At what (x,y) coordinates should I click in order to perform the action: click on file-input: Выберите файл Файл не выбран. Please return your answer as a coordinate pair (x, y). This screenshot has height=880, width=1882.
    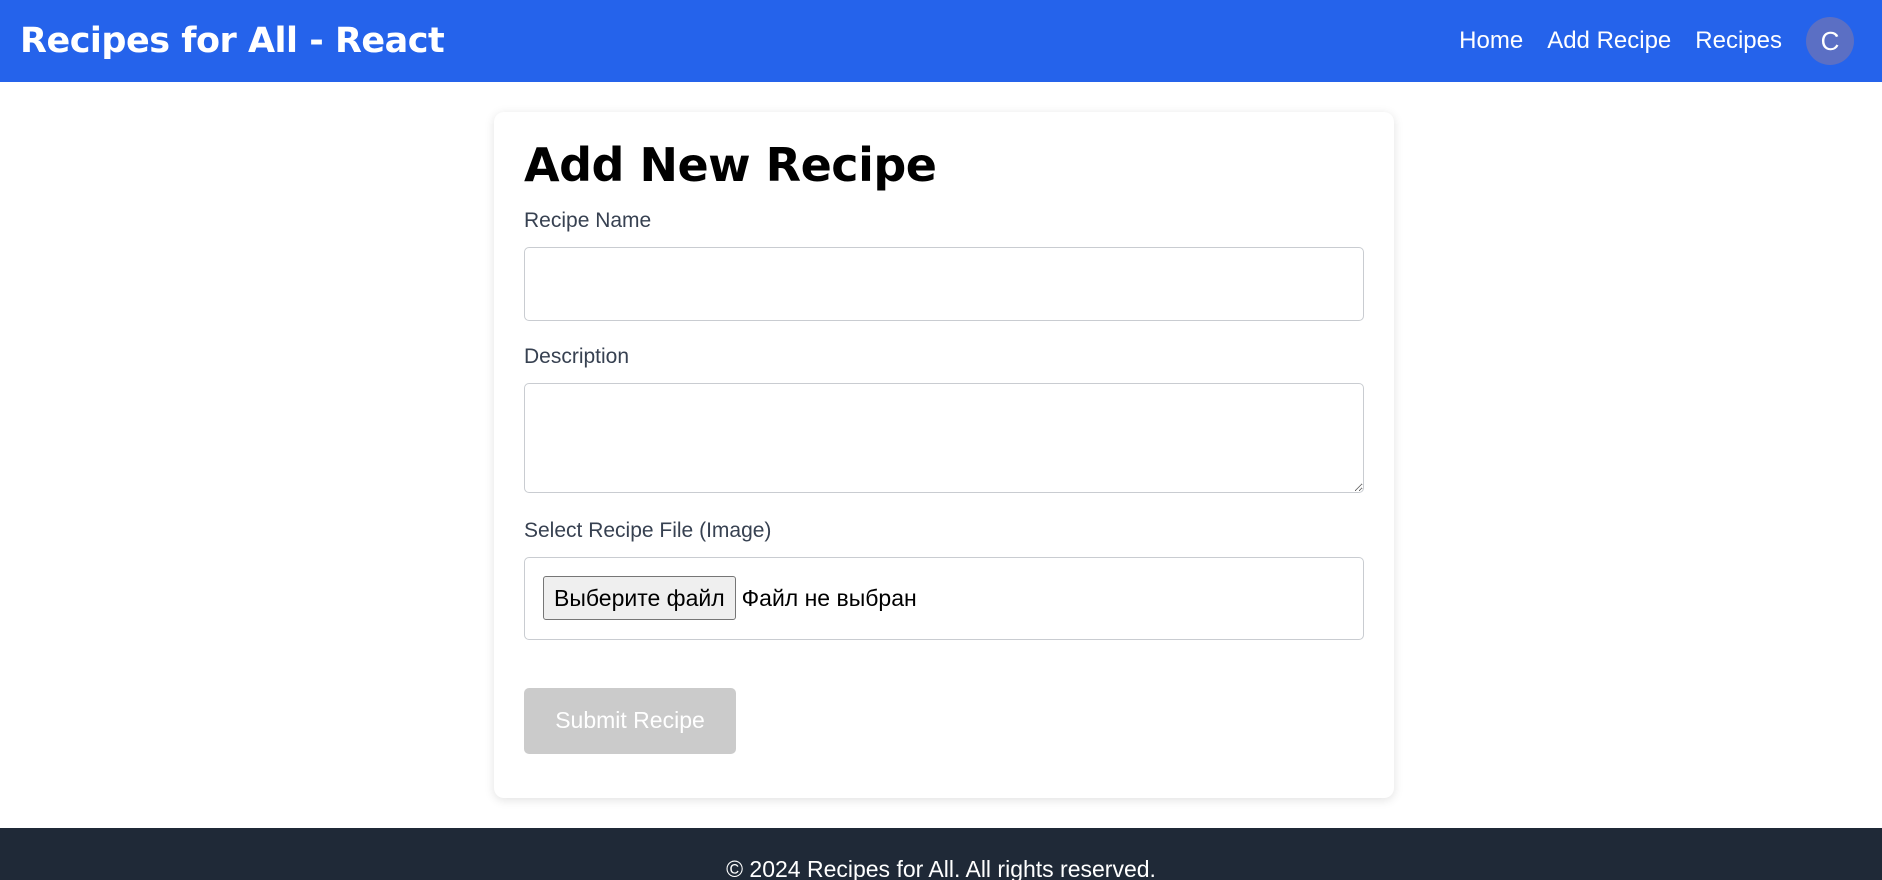
    Looking at the image, I should click on (944, 598).